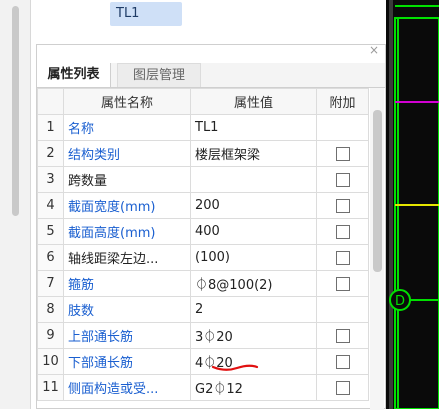 Image resolution: width=439 pixels, height=410 pixels. Describe the element at coordinates (377, 191) in the screenshot. I see `panel-scrollbar-thumb` at that location.